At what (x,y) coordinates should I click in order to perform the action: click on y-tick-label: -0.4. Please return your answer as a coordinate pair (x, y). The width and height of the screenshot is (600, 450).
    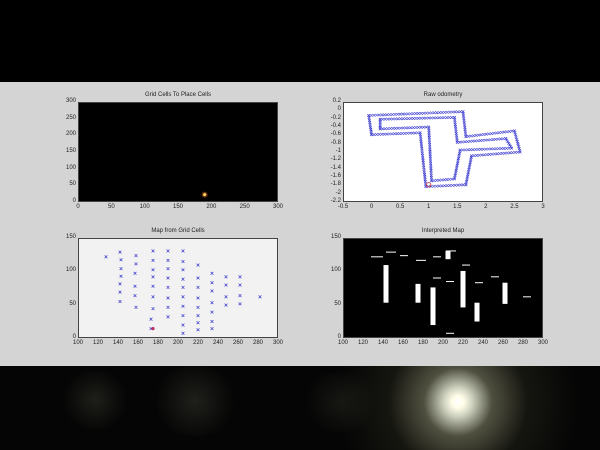
    Looking at the image, I should click on (335, 126).